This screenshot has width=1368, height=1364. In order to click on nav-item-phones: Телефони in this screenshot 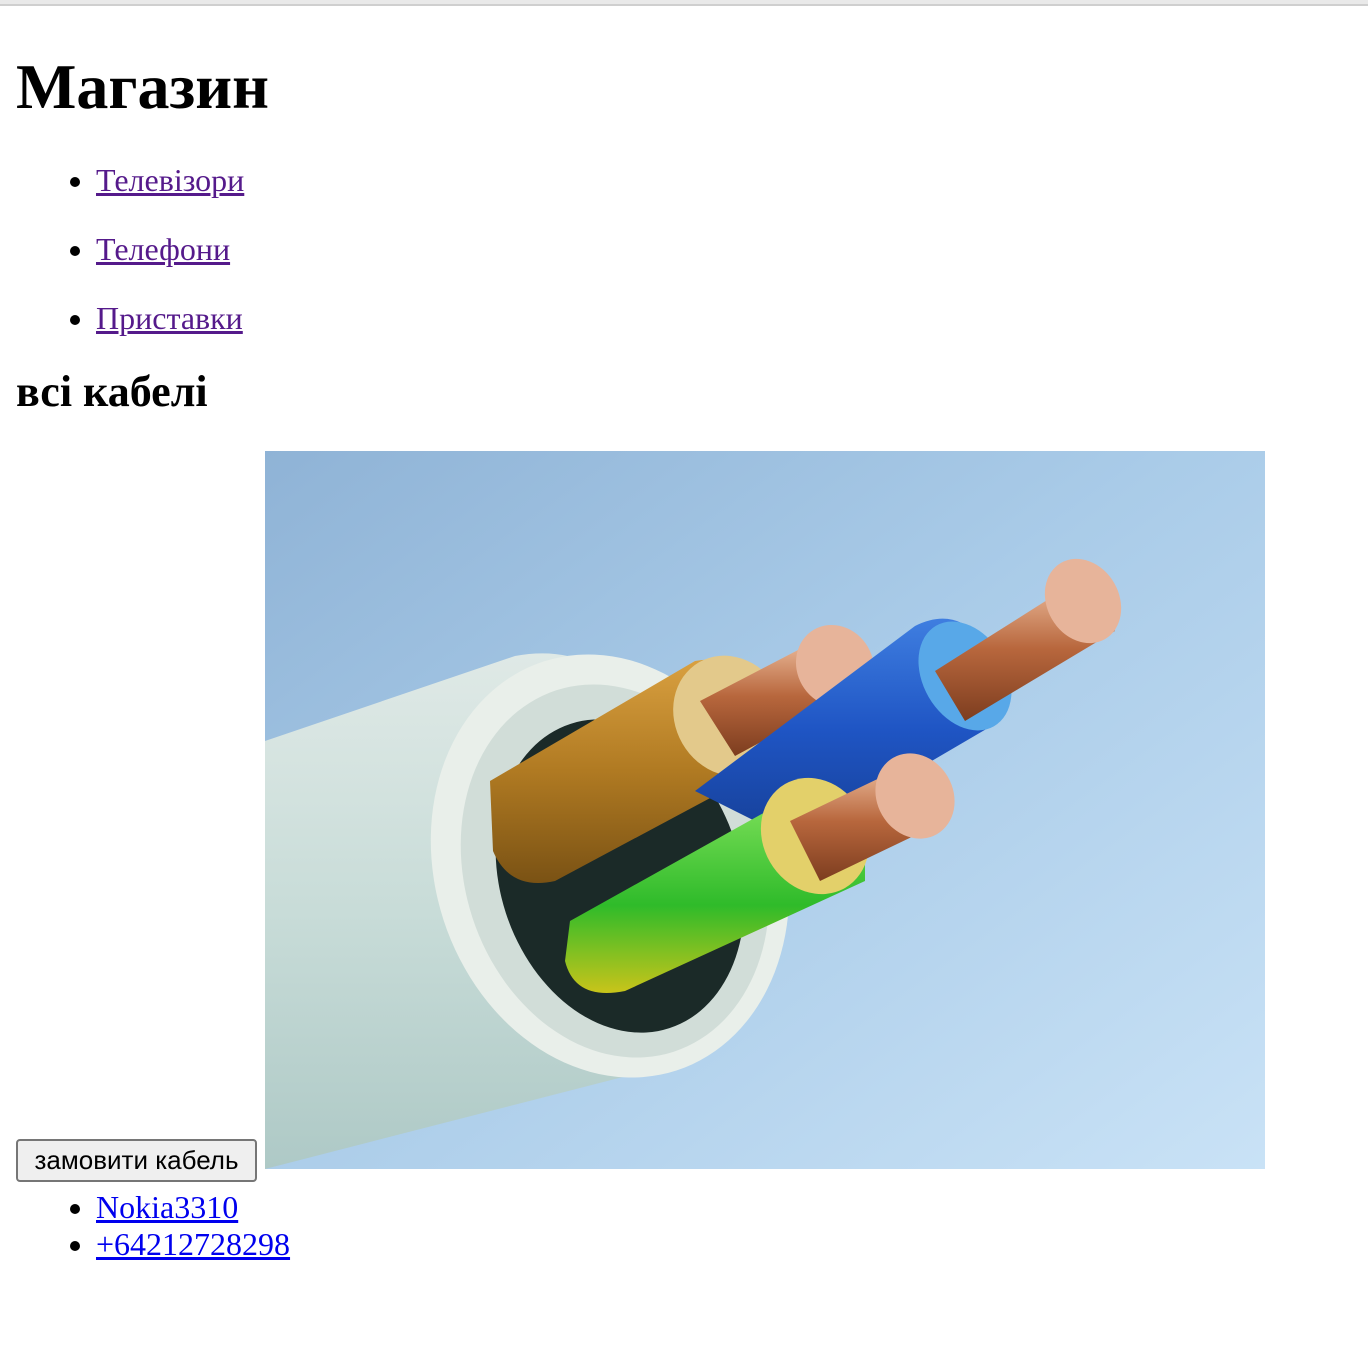, I will do `click(726, 249)`.